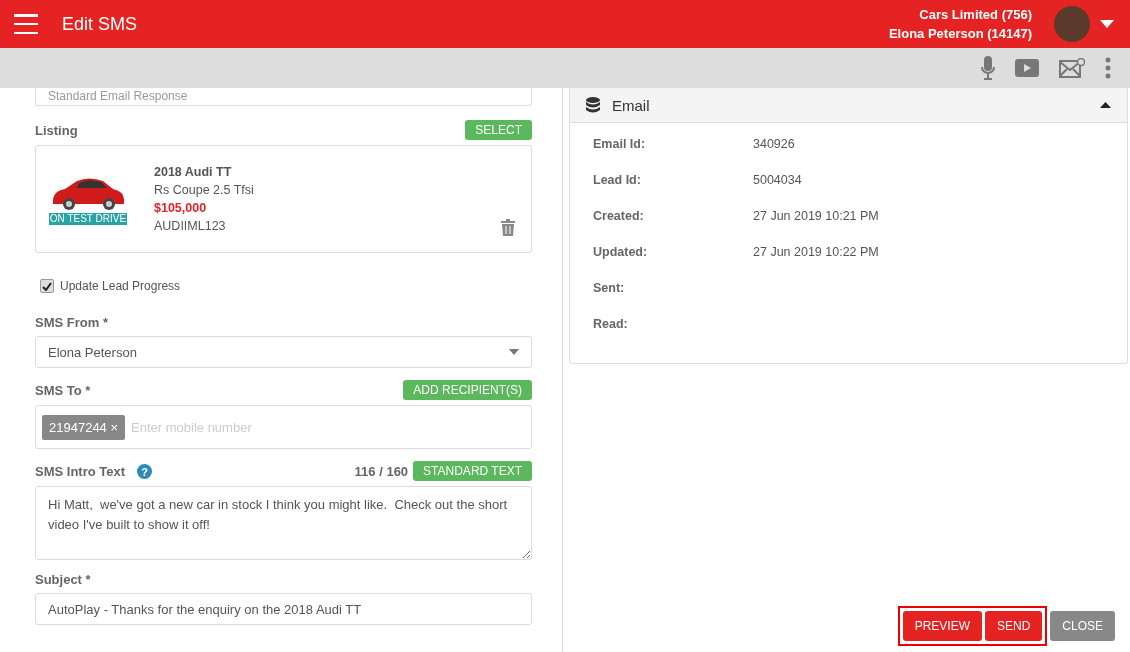  Describe the element at coordinates (181, 208) in the screenshot. I see `listing-price: $105,000` at that location.